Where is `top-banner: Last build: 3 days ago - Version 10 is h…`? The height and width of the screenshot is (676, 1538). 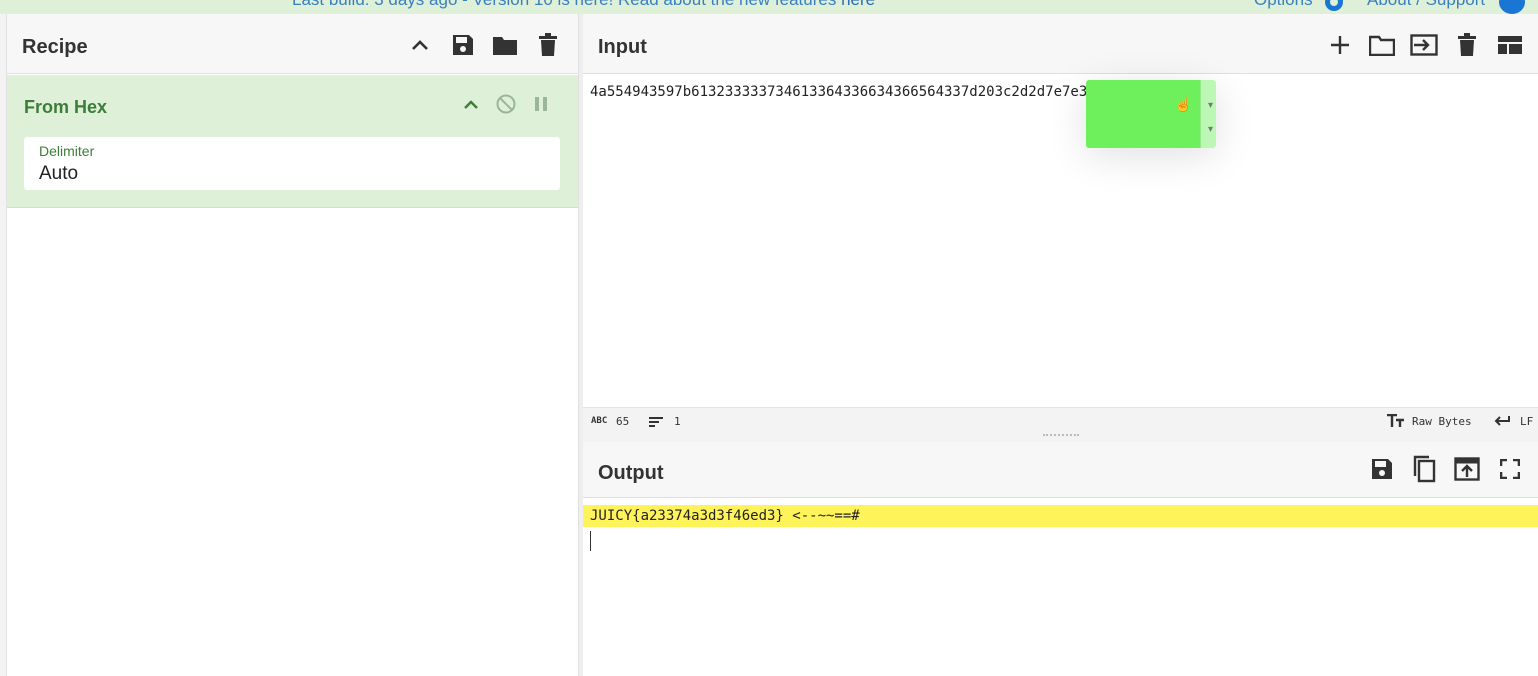 top-banner: Last build: 3 days ago - Version 10 is h… is located at coordinates (769, 7).